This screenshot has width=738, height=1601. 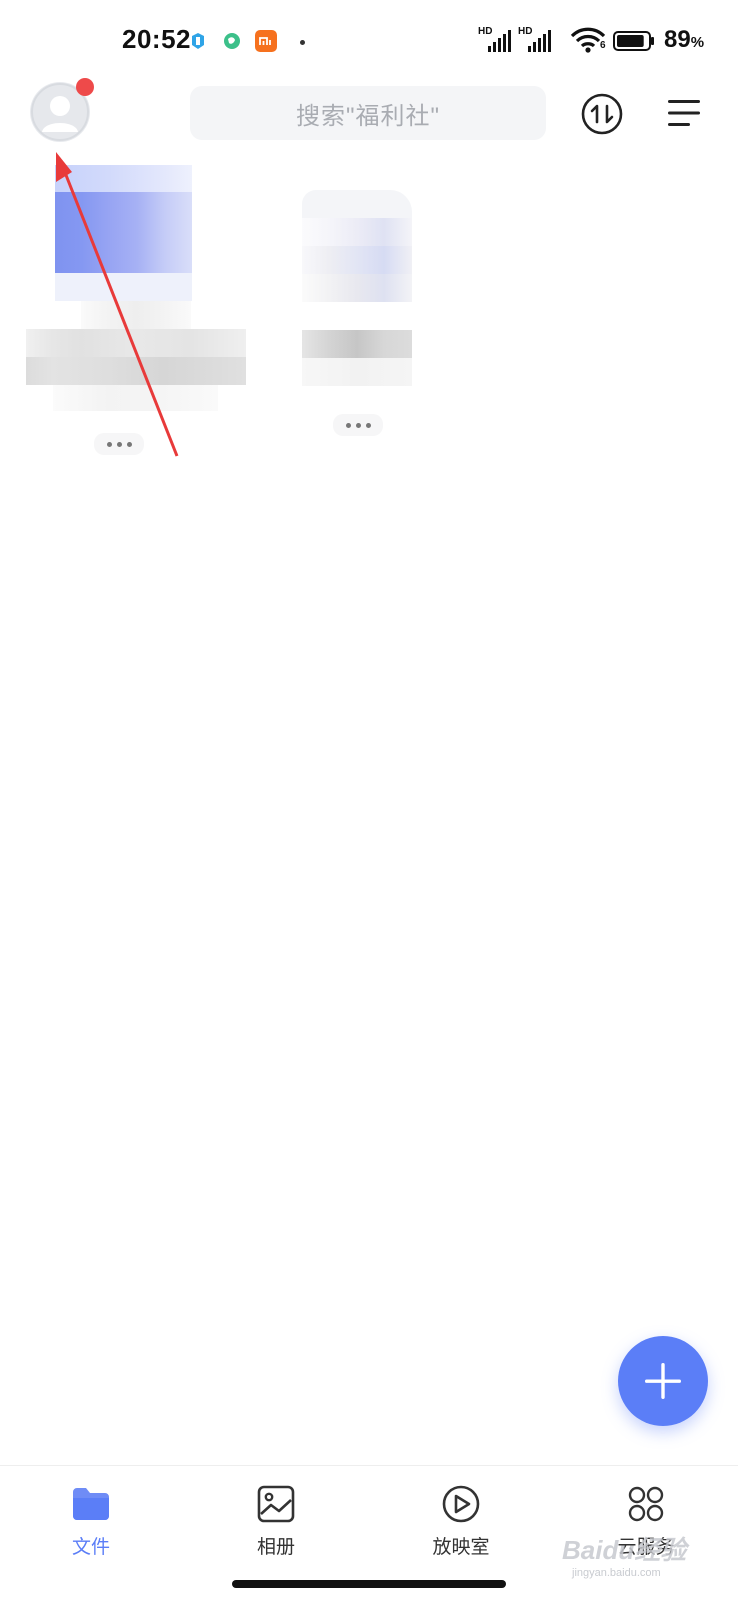 What do you see at coordinates (266, 41) in the screenshot?
I see `mi-app-icon` at bounding box center [266, 41].